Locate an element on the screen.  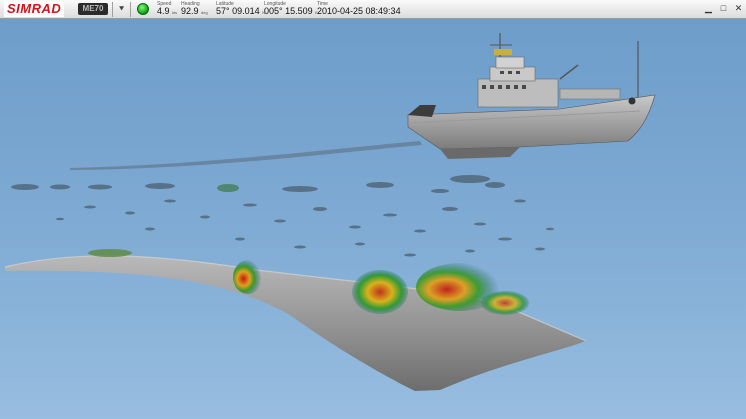
heading-unit: deg is located at coordinates (204, 12).